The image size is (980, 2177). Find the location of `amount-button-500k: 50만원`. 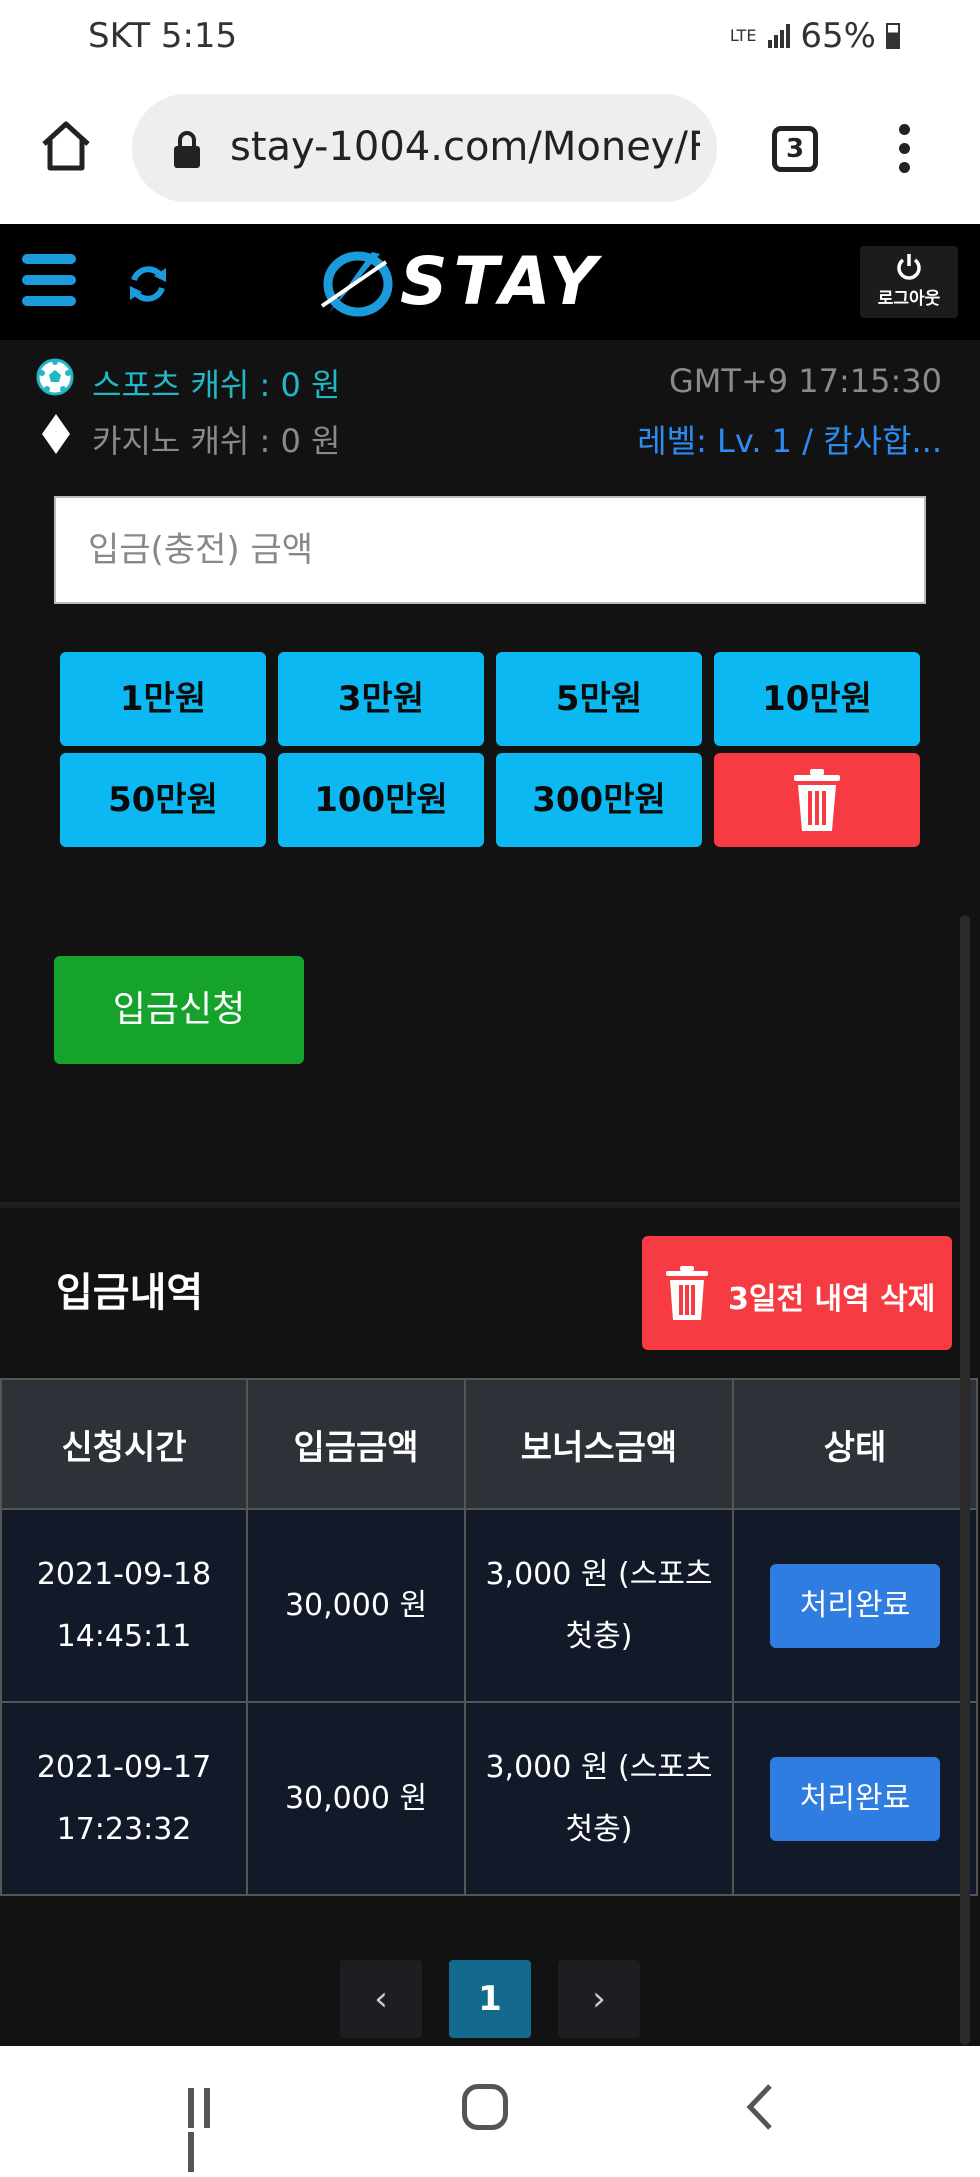

amount-button-500k: 50만원 is located at coordinates (163, 800).